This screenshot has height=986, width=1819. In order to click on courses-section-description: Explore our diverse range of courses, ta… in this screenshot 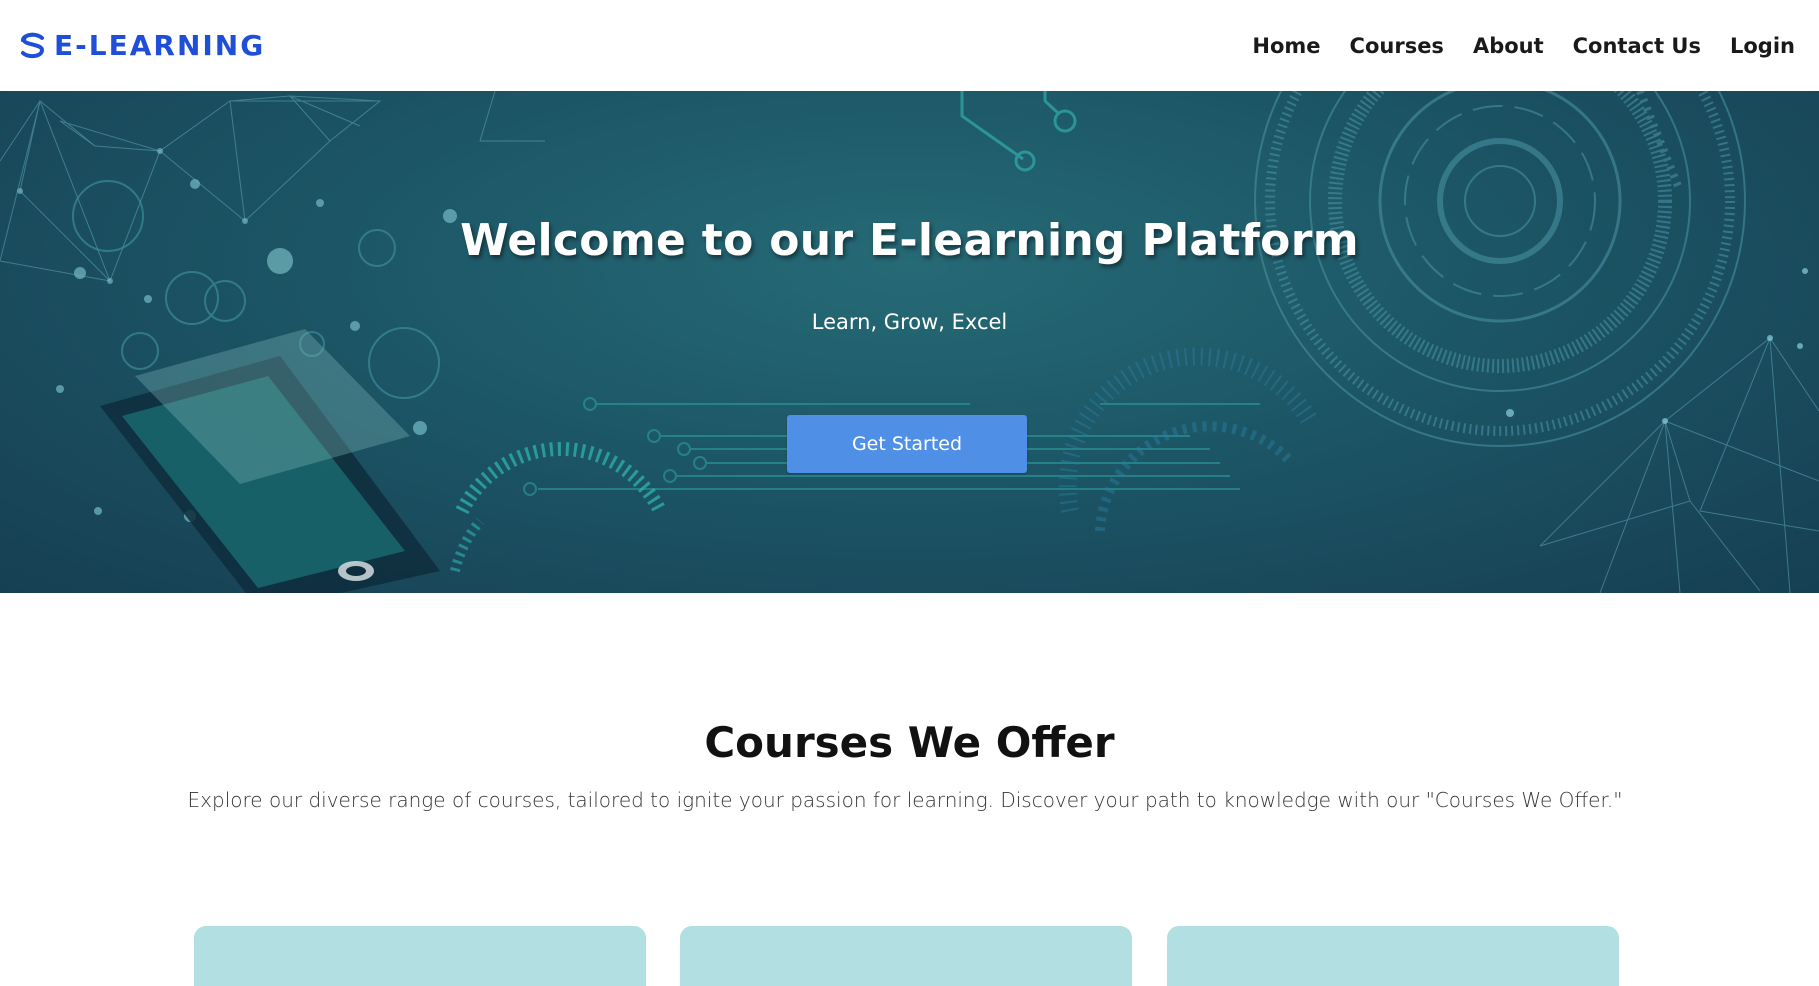, I will do `click(905, 800)`.